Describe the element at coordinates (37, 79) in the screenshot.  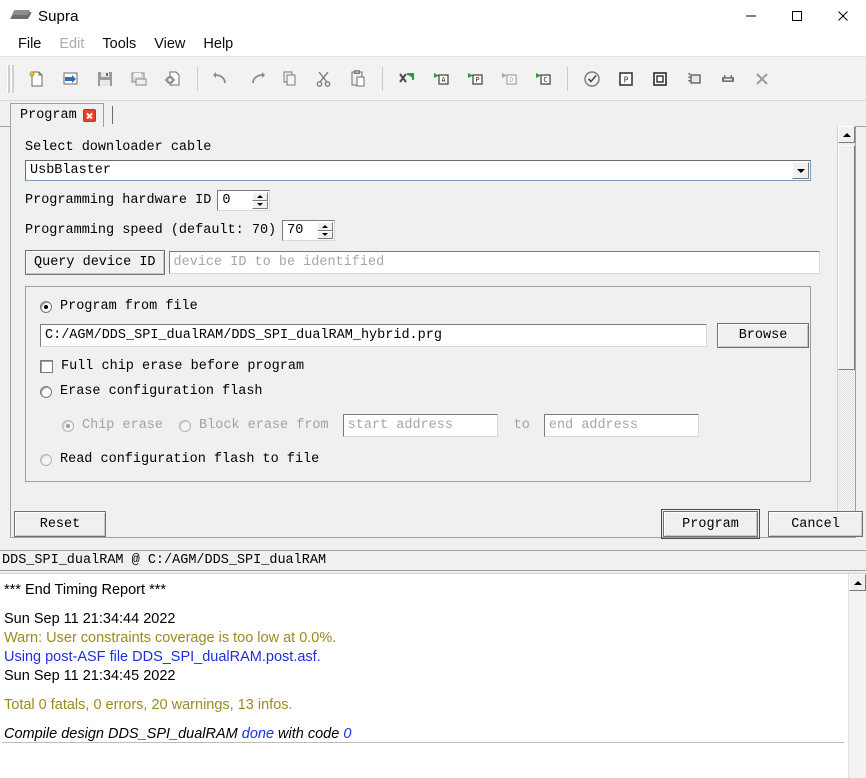
I see `new-file-icon` at that location.